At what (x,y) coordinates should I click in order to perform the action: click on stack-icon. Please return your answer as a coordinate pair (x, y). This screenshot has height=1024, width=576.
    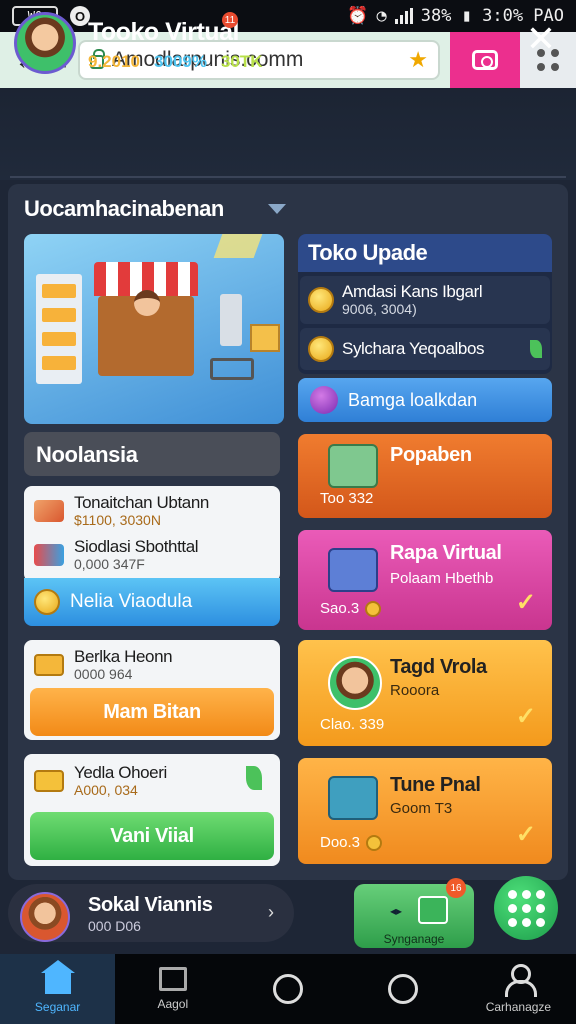
    Looking at the image, I should click on (353, 798).